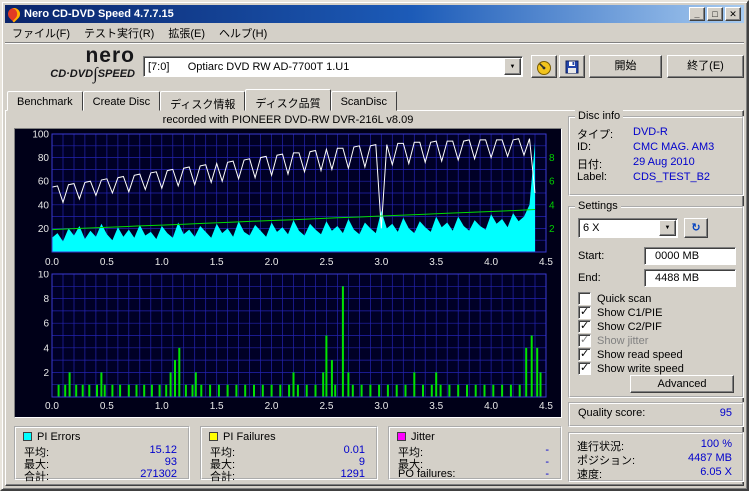 The height and width of the screenshot is (491, 749). I want to click on svg-text: 80, so click(44, 158).